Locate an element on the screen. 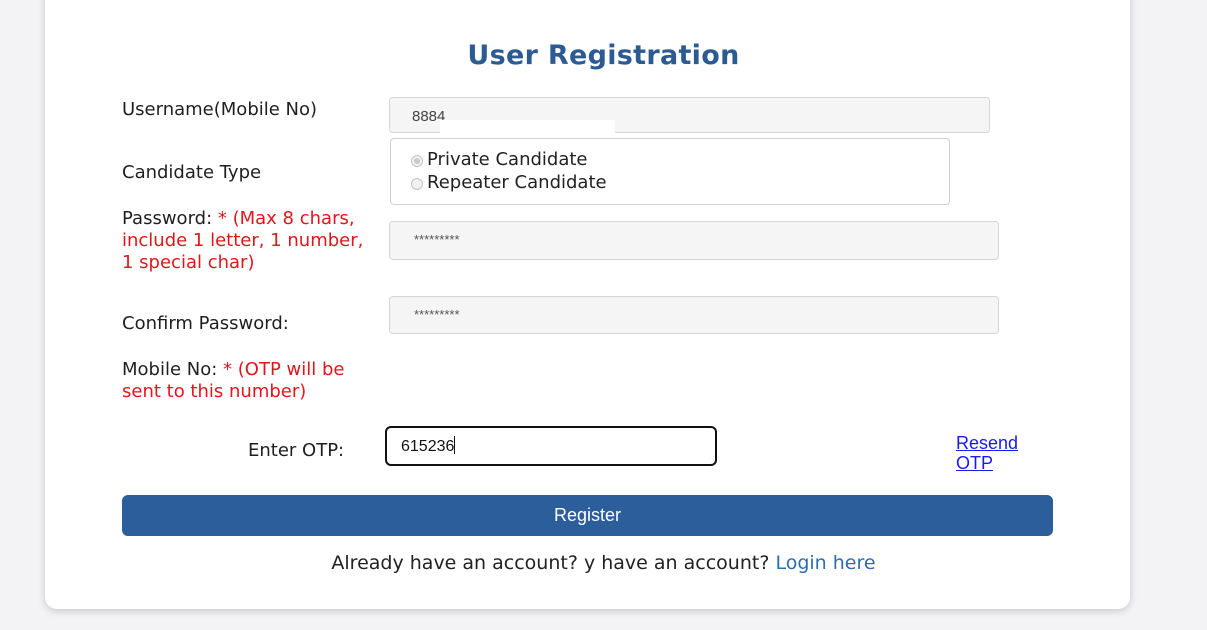 This screenshot has height=630, width=1207. radio-private-label: Private Candidate is located at coordinates (507, 159).